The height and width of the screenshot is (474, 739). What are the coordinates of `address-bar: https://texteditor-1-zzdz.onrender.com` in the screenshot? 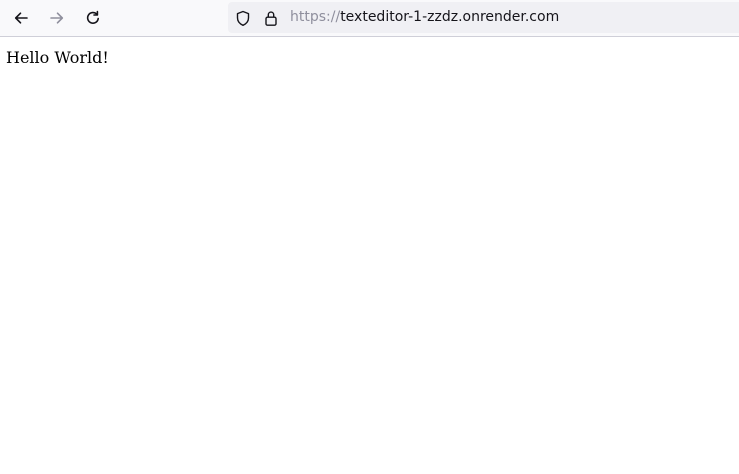 It's located at (483, 17).